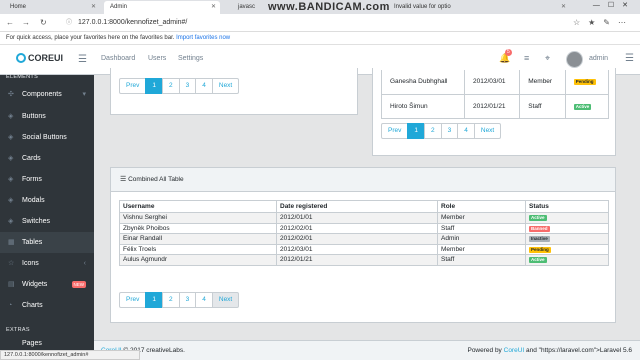 This screenshot has width=640, height=360. What do you see at coordinates (133, 22) in the screenshot?
I see `url-text: 127.0.0.1:8000/kennofizet_admin#/` at bounding box center [133, 22].